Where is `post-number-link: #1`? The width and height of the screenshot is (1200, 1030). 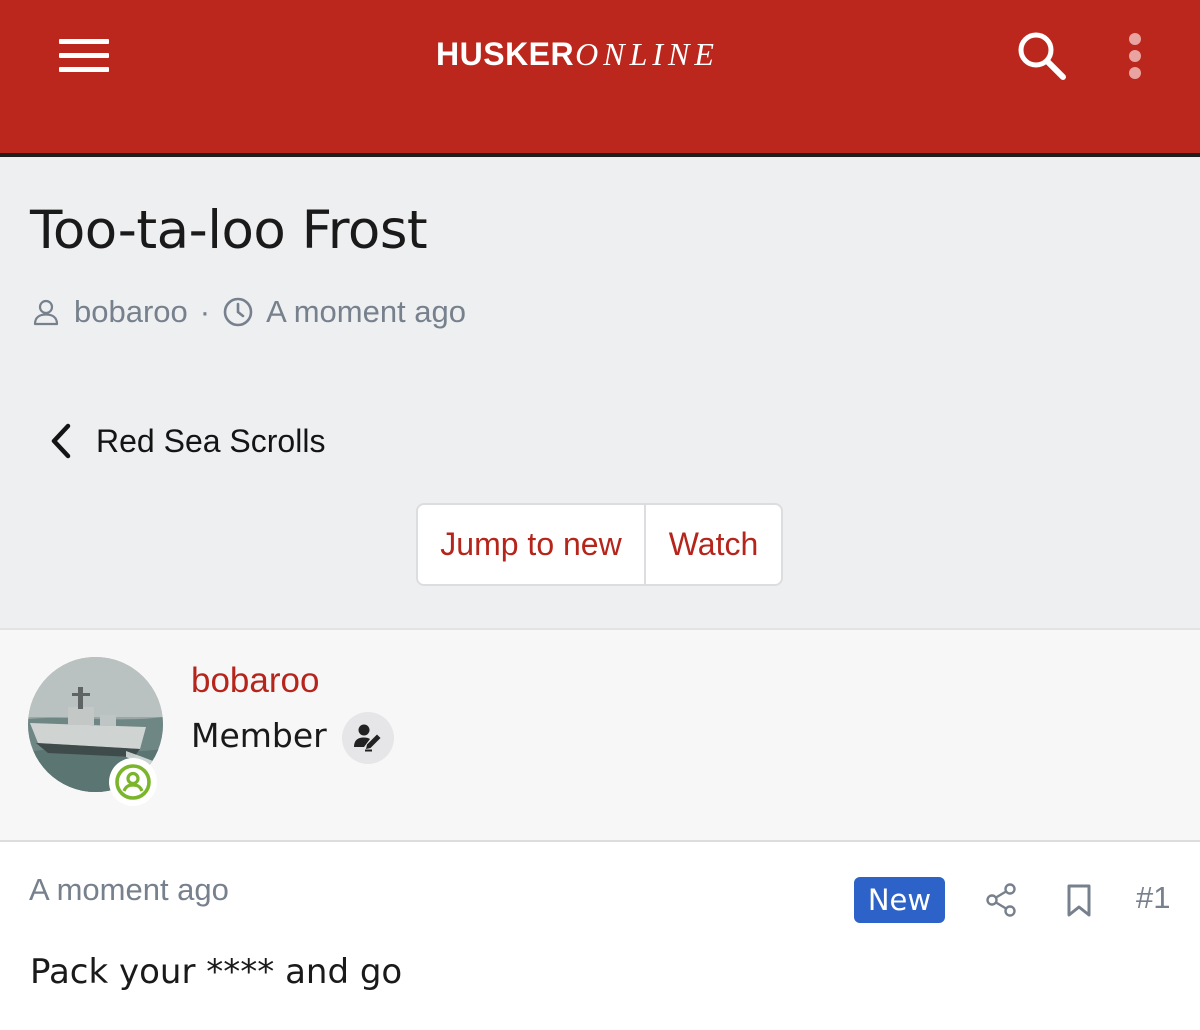 post-number-link: #1 is located at coordinates (1153, 898).